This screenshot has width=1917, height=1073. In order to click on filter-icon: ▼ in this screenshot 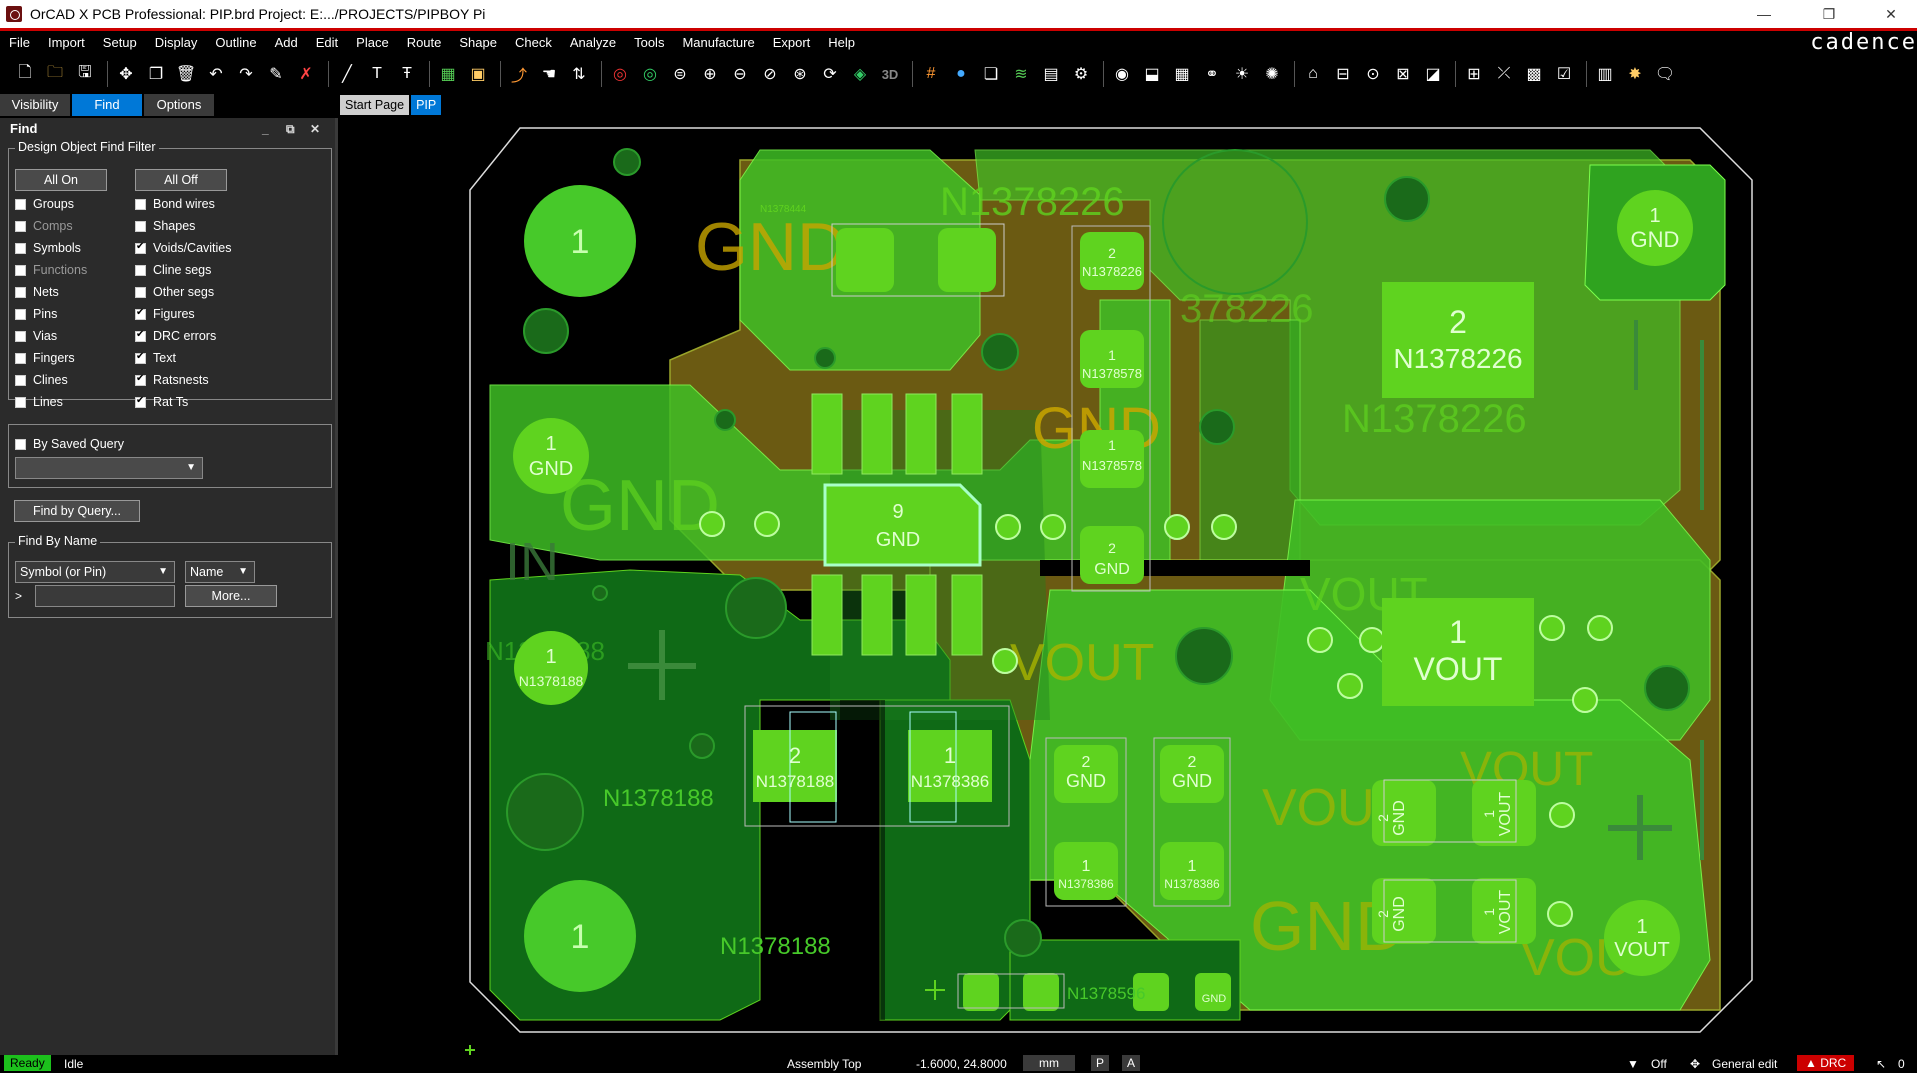, I will do `click(1633, 1064)`.